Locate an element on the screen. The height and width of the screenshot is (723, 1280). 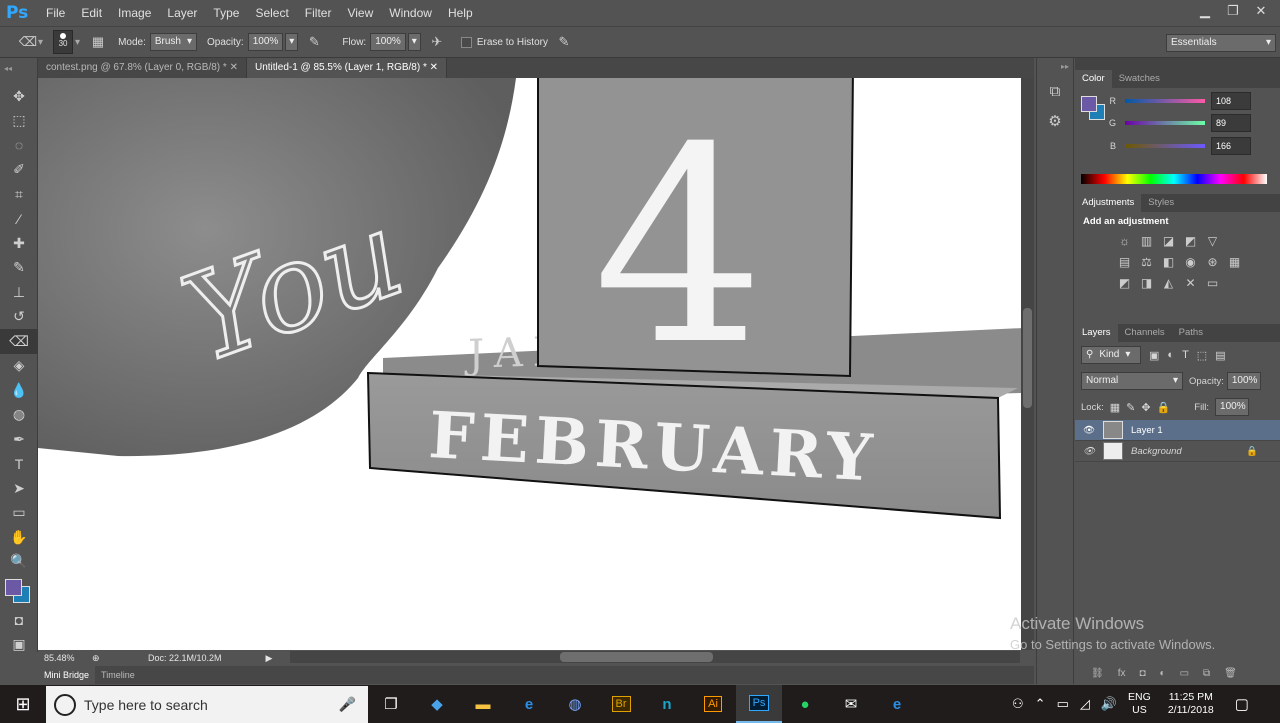
status-menu-arrow-icon: ▶ is located at coordinates (269, 658).